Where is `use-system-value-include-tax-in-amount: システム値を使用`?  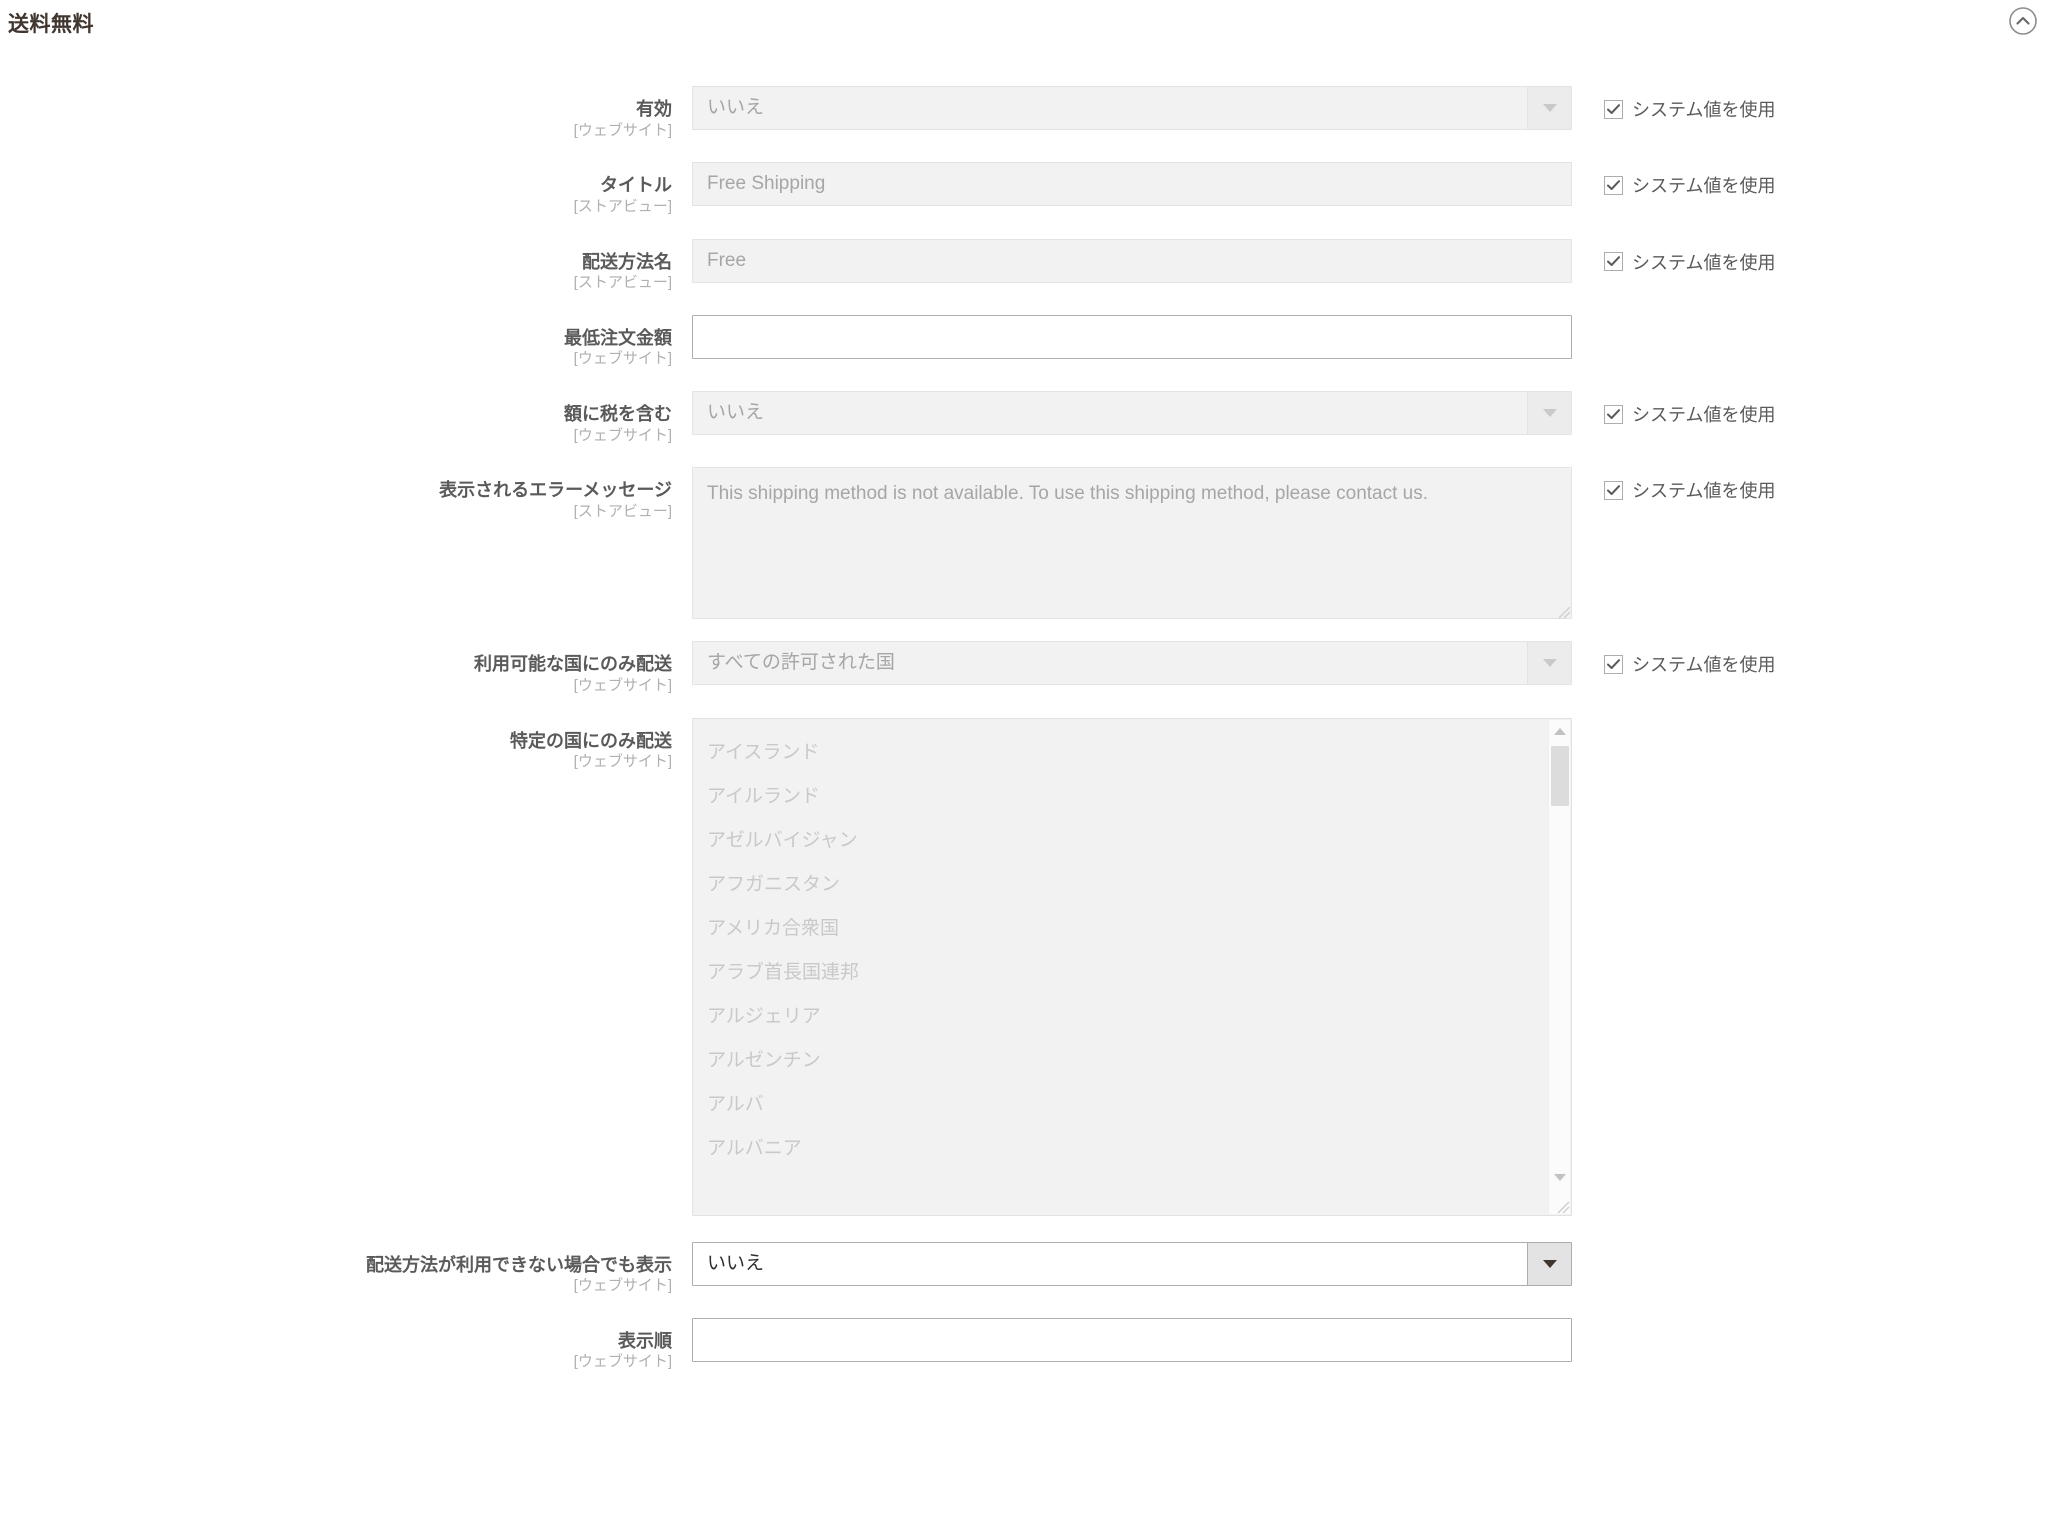 use-system-value-include-tax-in-amount: システム値を使用 is located at coordinates (1689, 414).